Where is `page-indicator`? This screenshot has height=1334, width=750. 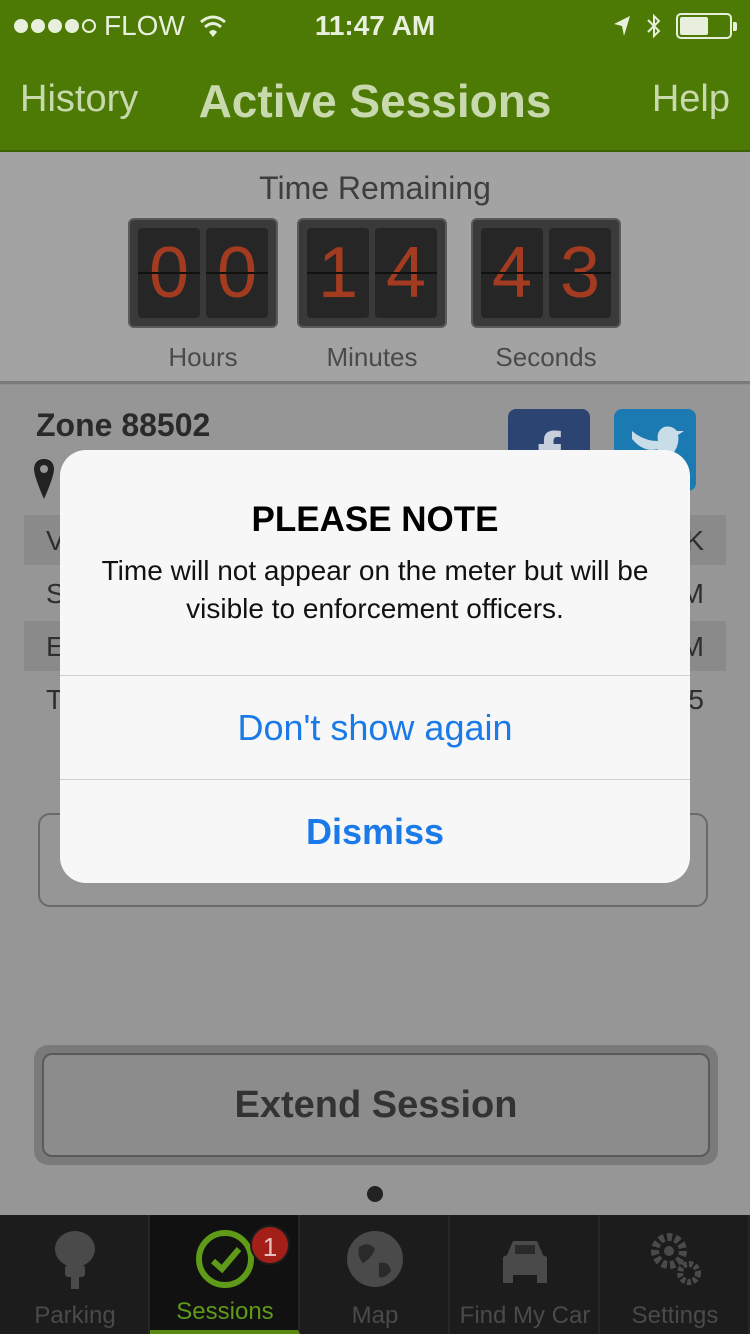
page-indicator is located at coordinates (375, 1194).